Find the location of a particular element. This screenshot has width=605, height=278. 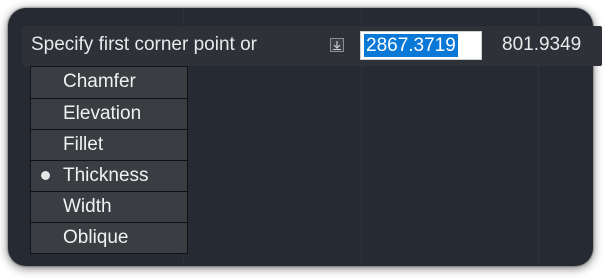

menu-item-width: Width is located at coordinates (109, 206).